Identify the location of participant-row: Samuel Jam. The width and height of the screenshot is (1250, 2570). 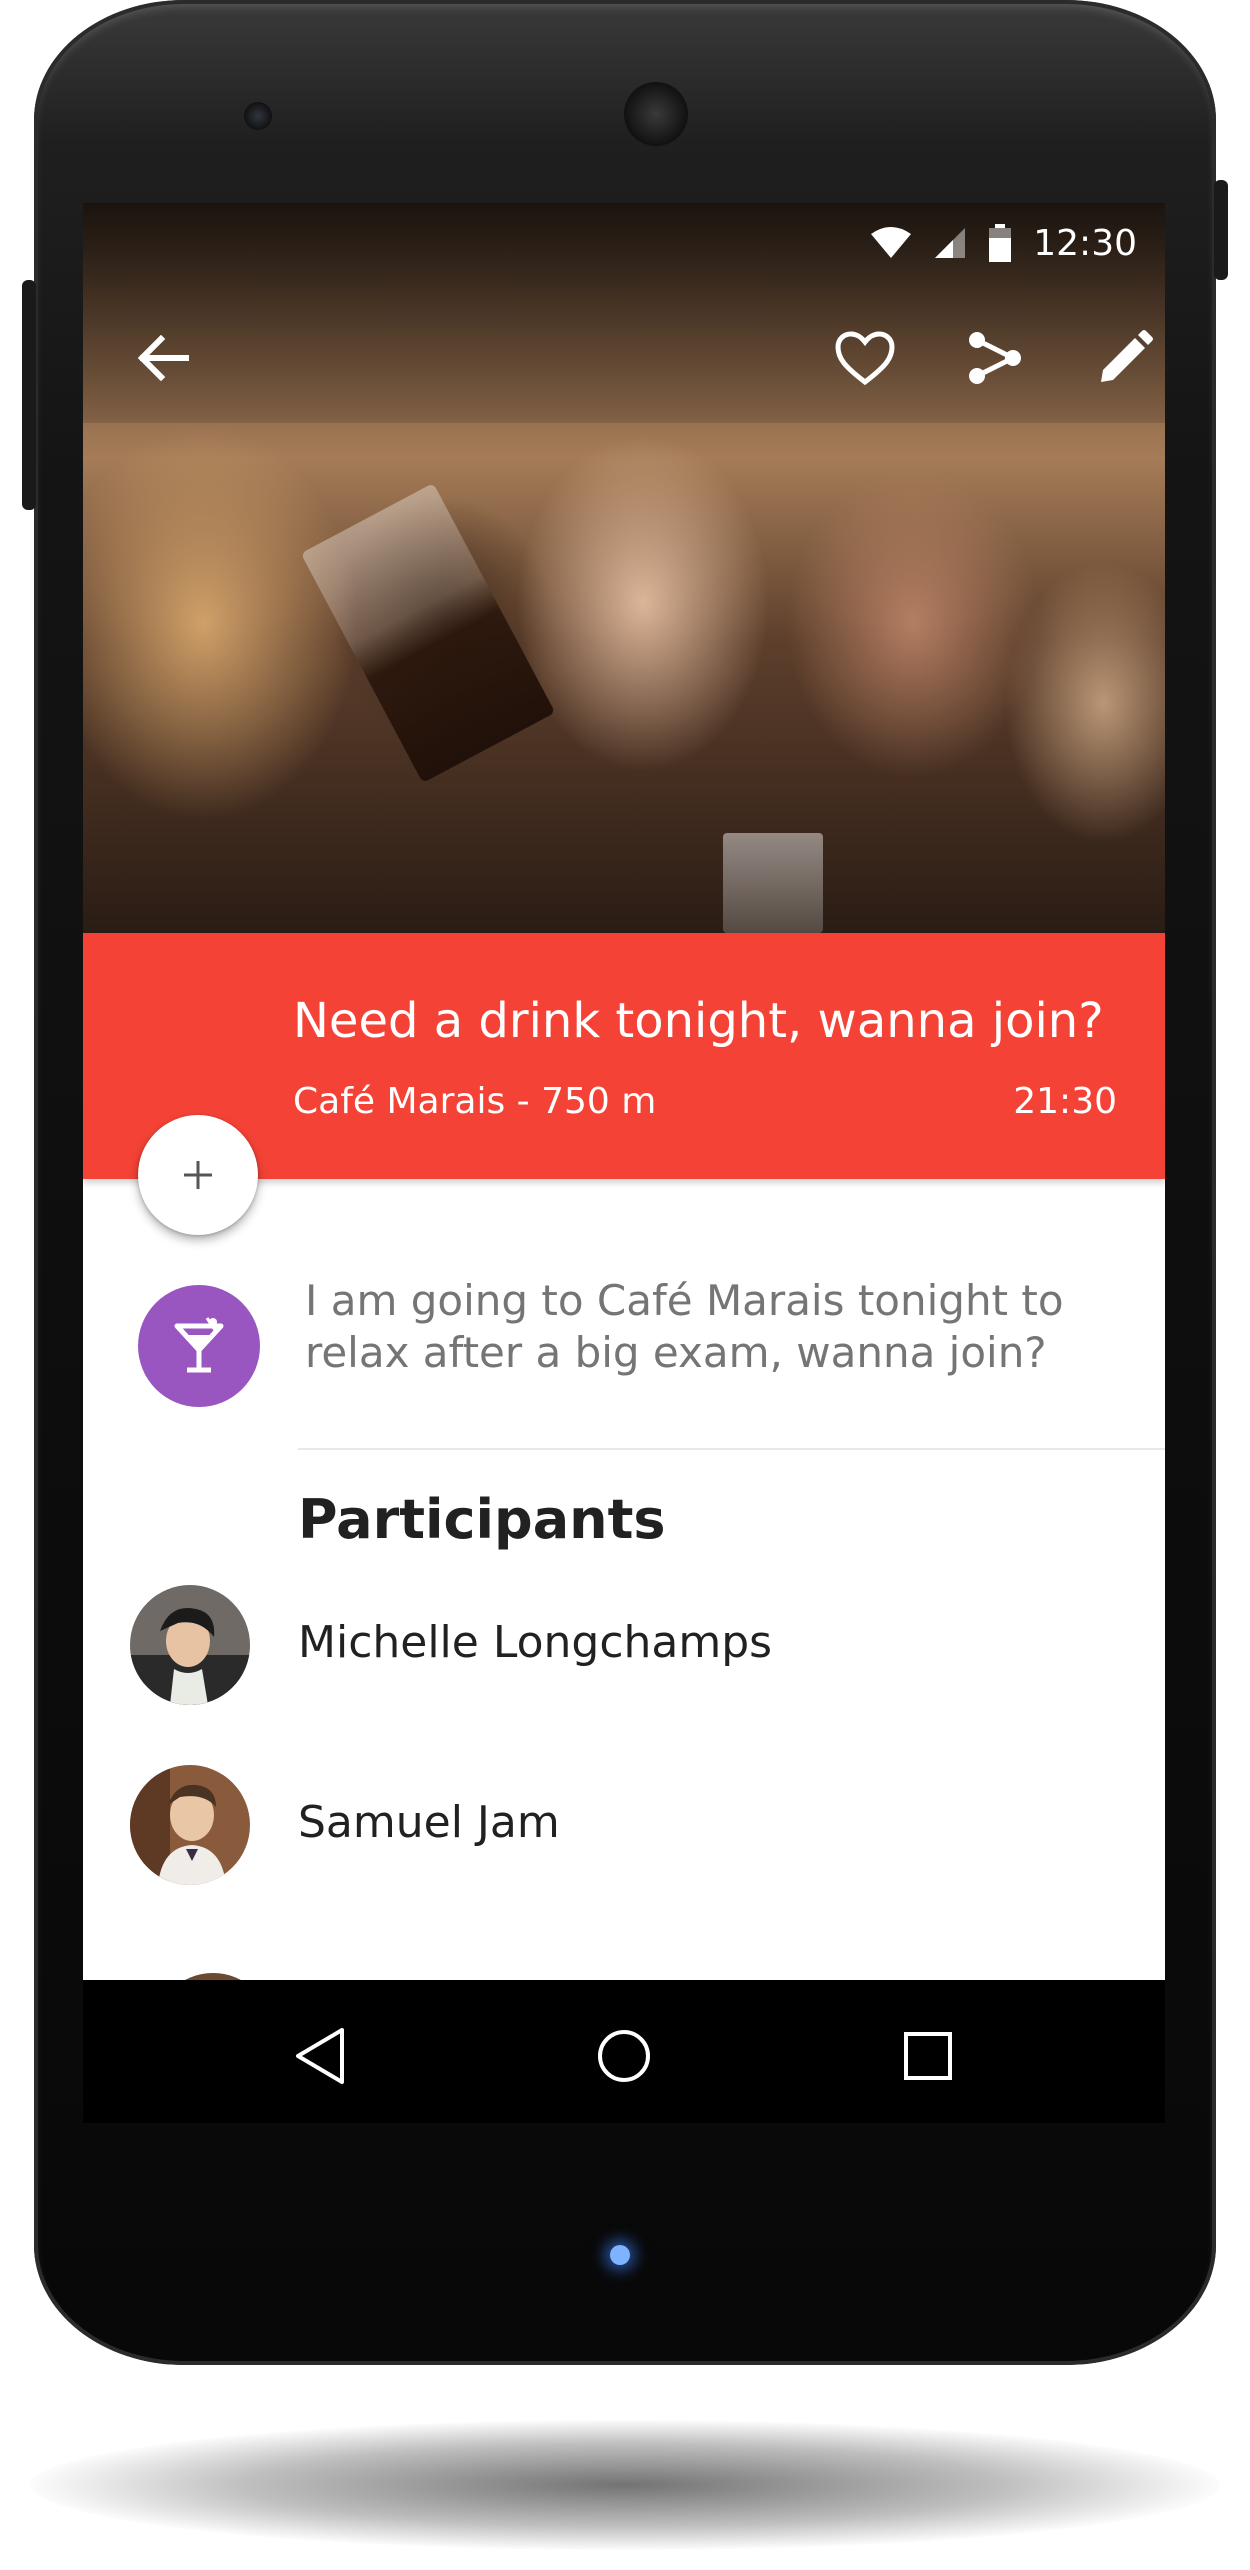
(624, 1830).